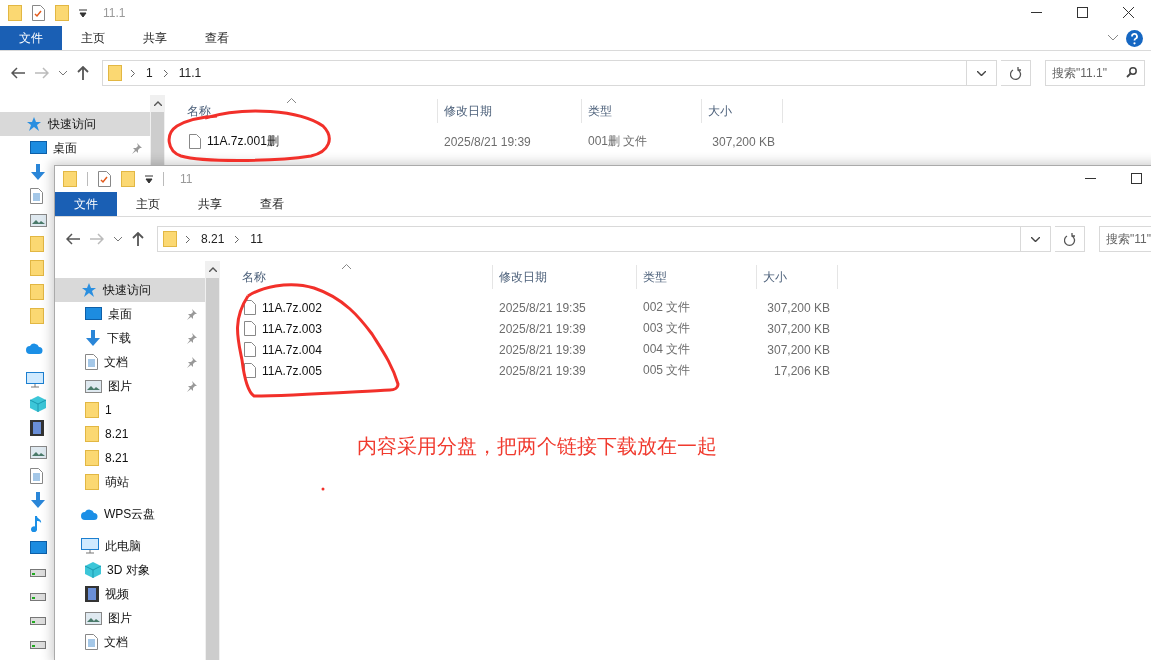  I want to click on scrollbar-thumb, so click(212, 469).